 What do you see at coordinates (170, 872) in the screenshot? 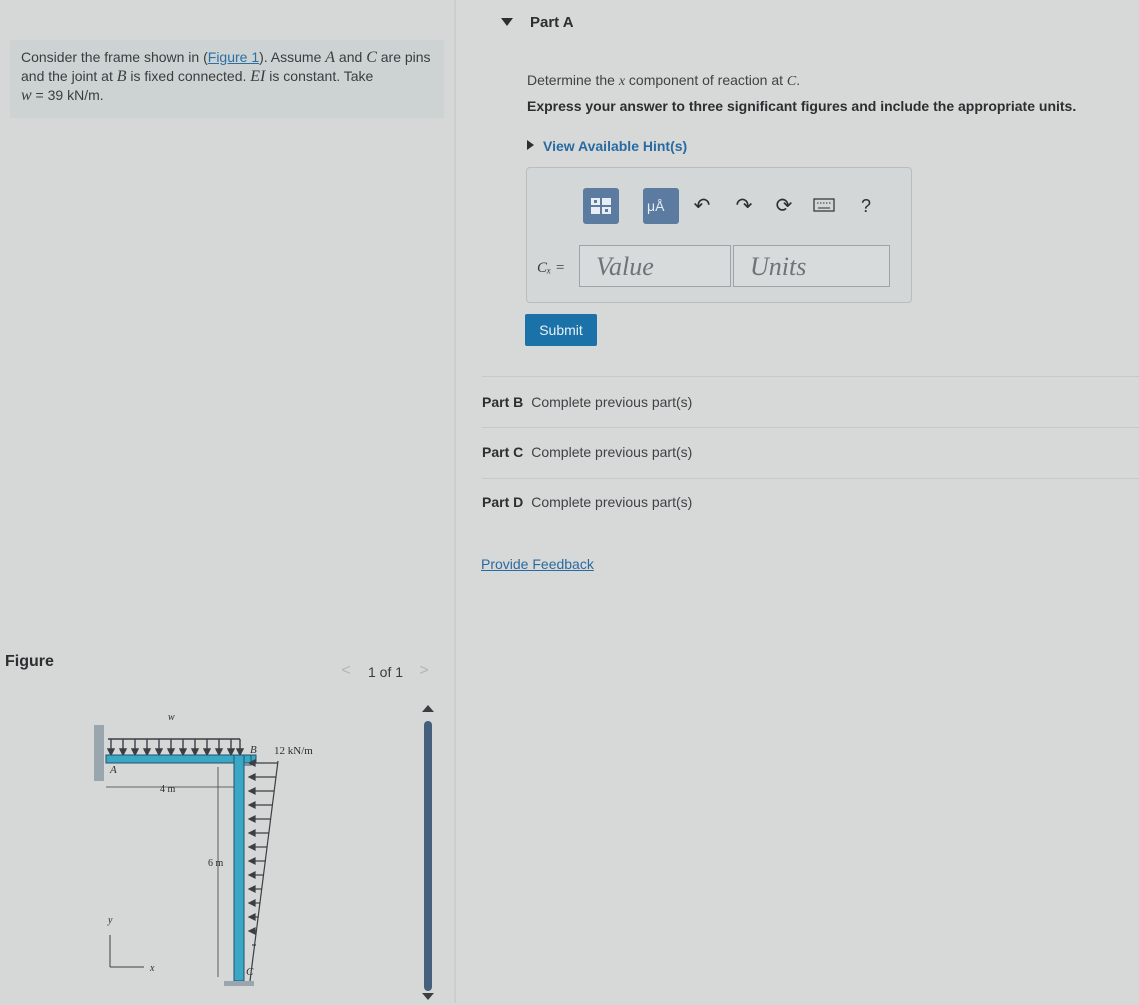
I see `dimension-lines` at bounding box center [170, 872].